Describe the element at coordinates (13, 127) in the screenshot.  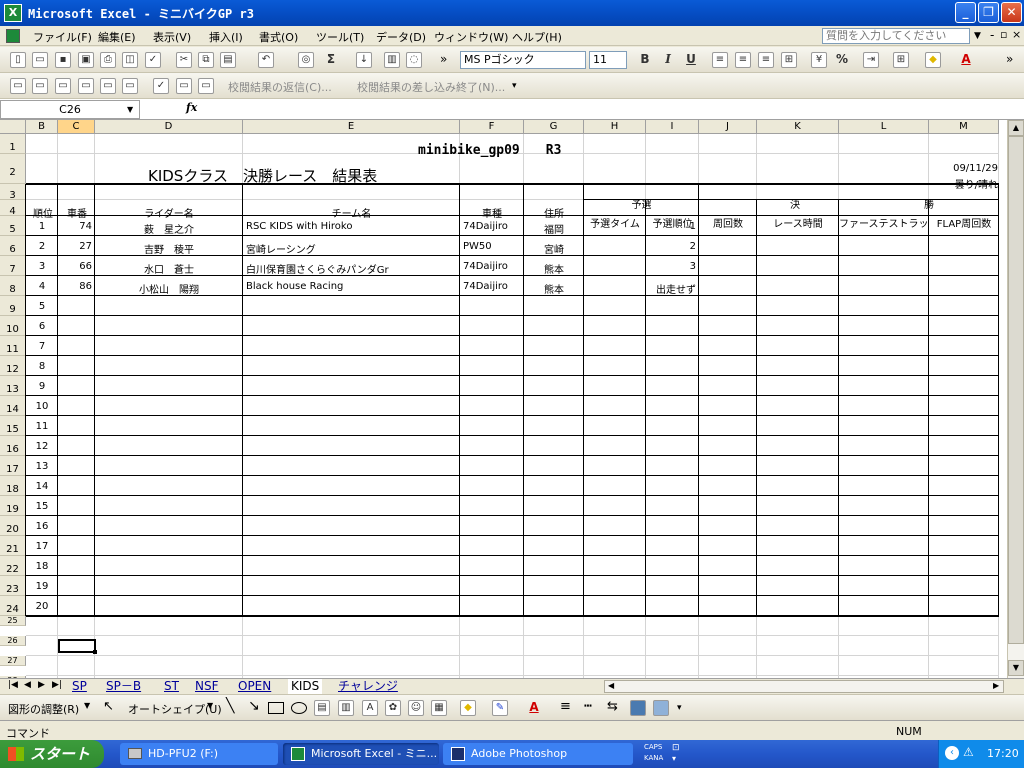
I see `select-all-button` at that location.